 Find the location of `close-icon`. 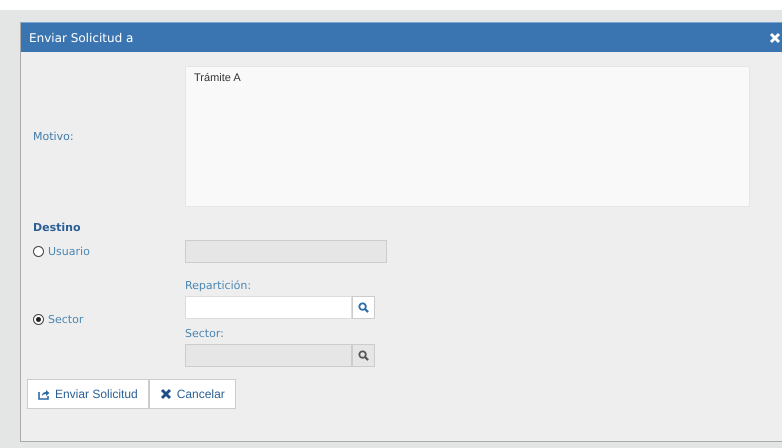

close-icon is located at coordinates (775, 38).